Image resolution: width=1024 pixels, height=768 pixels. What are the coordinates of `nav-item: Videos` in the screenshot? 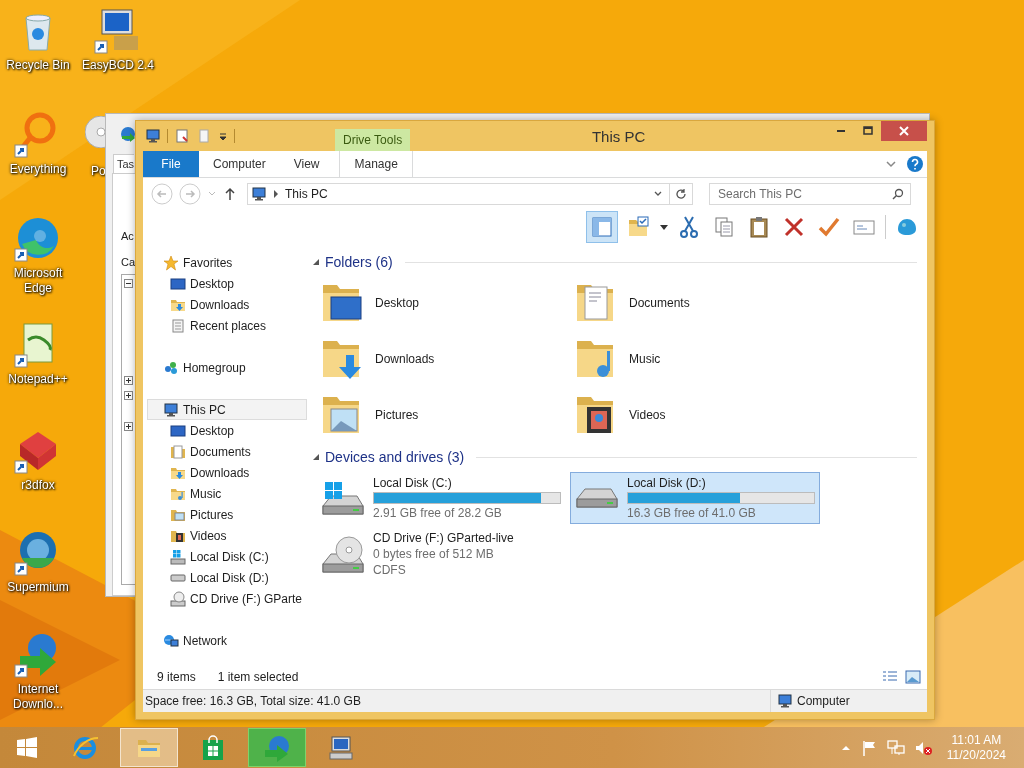 It's located at (227, 535).